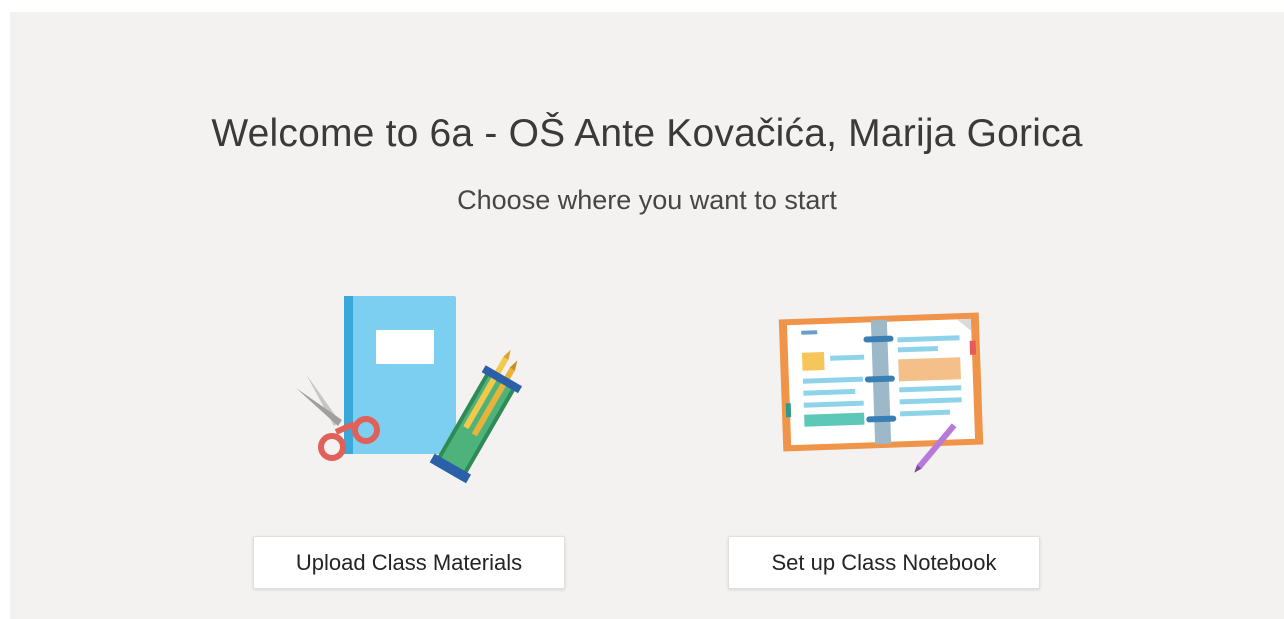 This screenshot has width=1284, height=619. I want to click on class-materials-icon, so click(409, 390).